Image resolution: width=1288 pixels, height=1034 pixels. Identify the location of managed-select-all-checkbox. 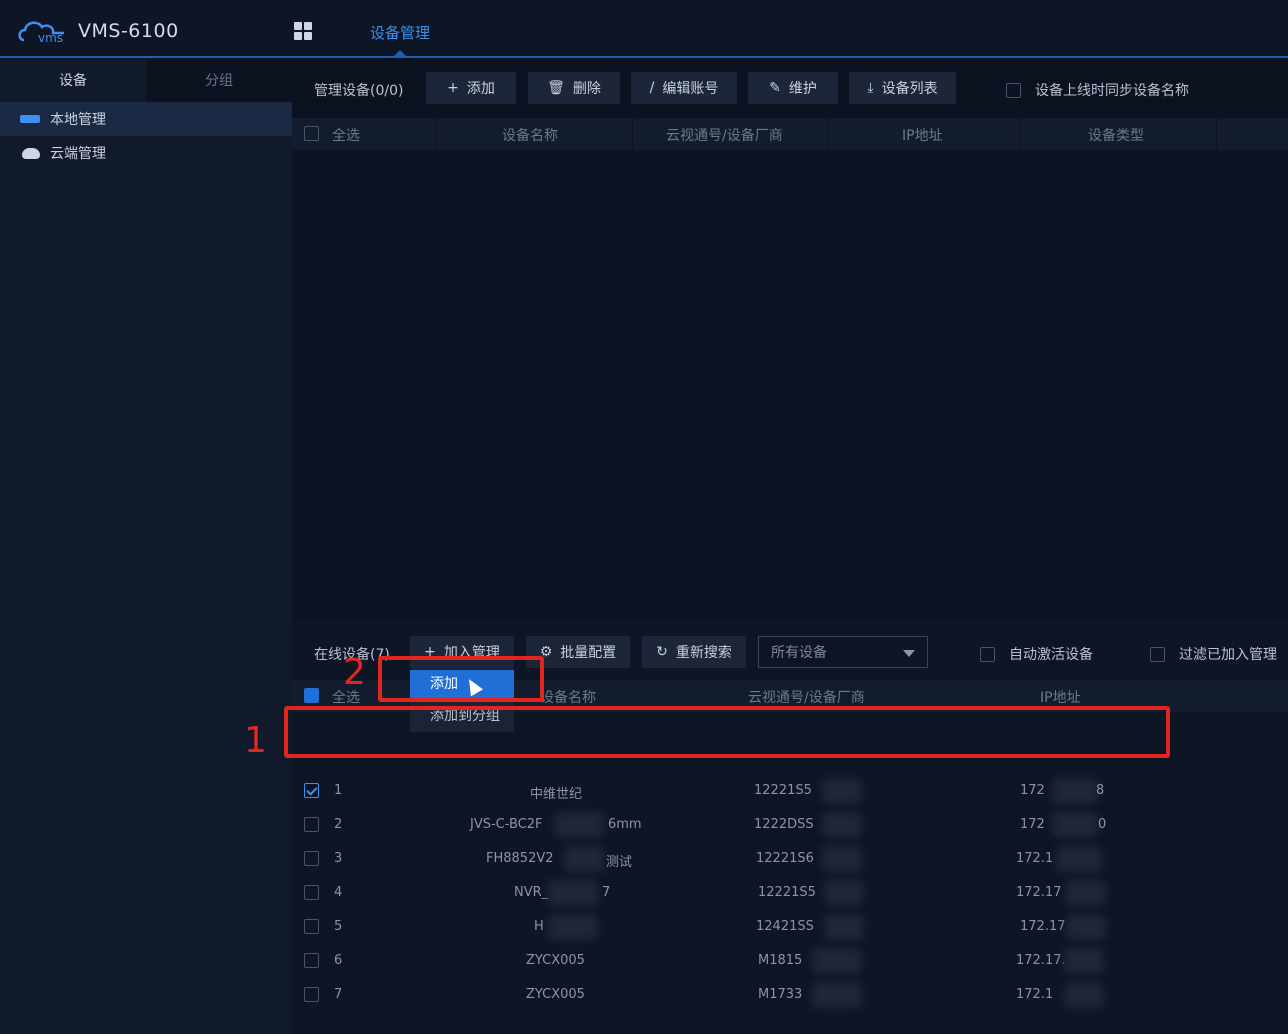
(311, 133).